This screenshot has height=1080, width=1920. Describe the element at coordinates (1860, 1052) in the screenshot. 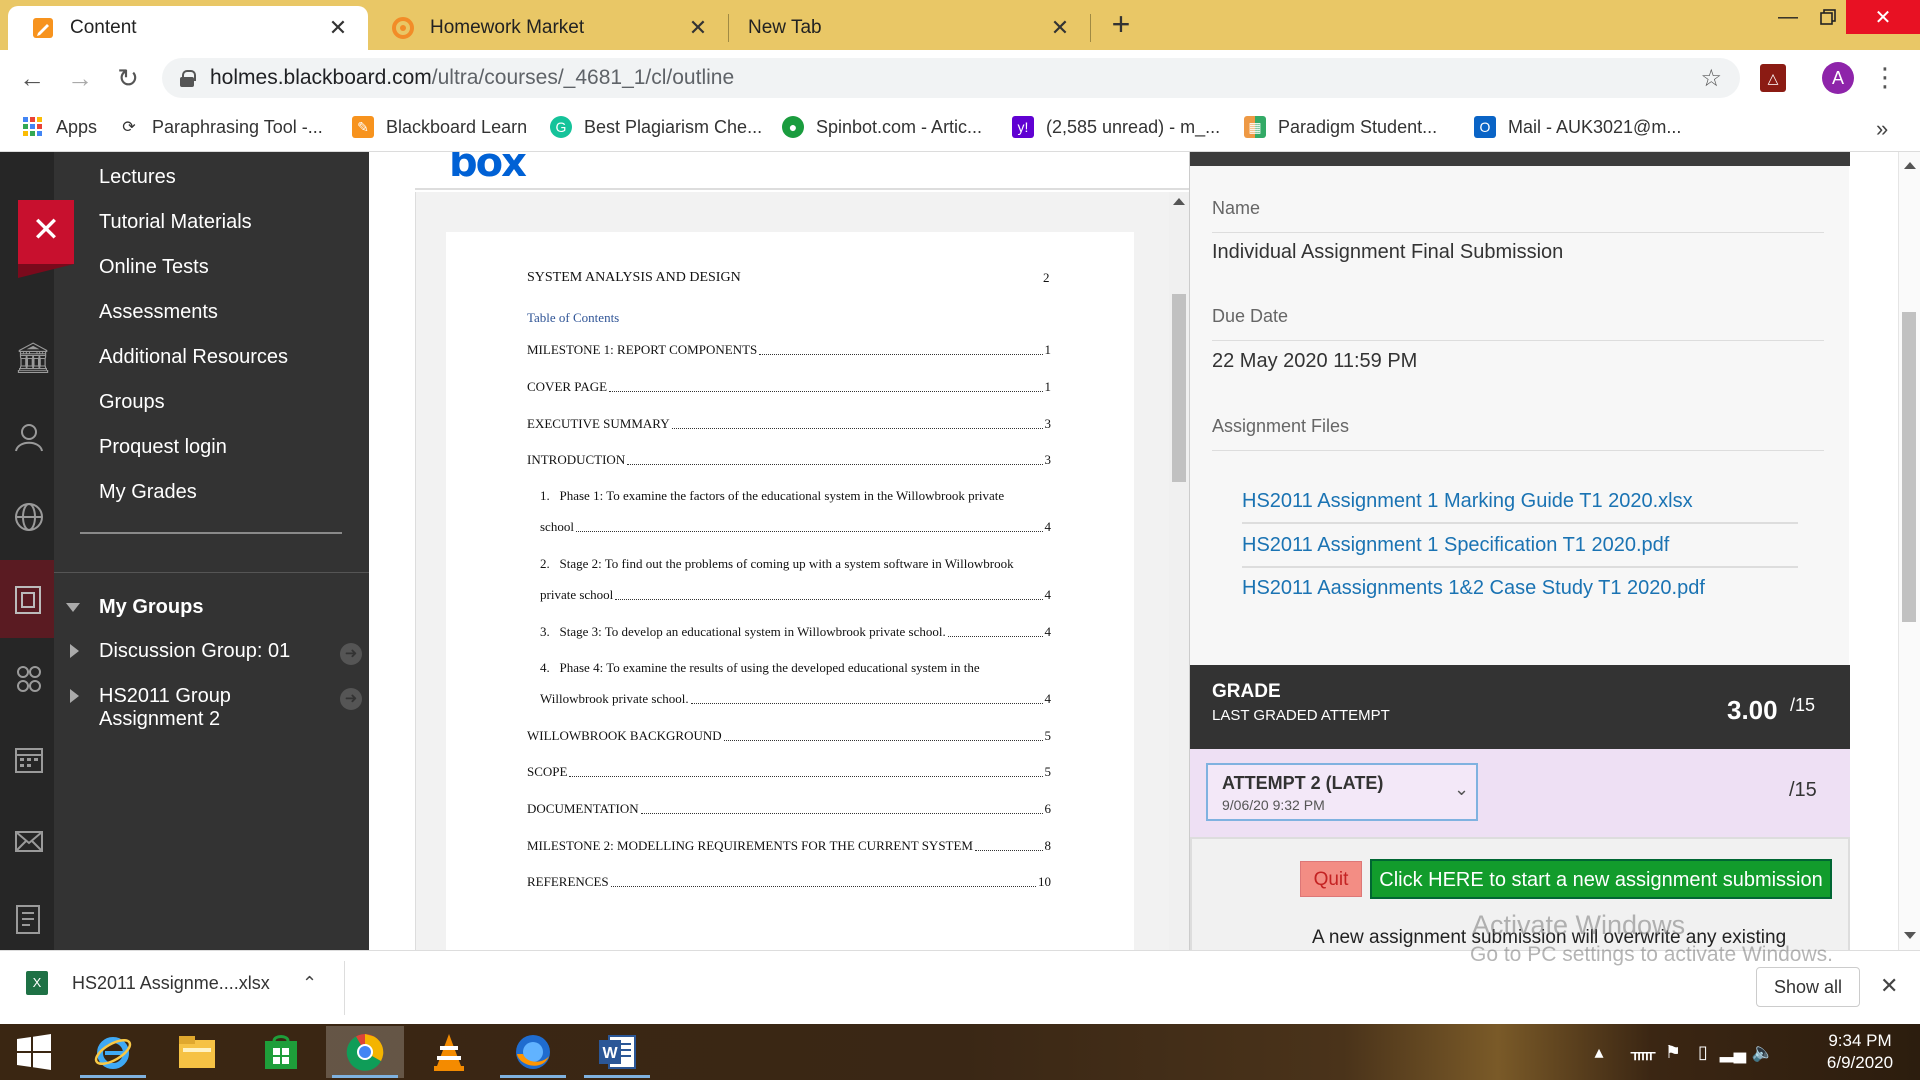

I see `taskbar-clock: 9:34 PM 6/9/2020` at that location.